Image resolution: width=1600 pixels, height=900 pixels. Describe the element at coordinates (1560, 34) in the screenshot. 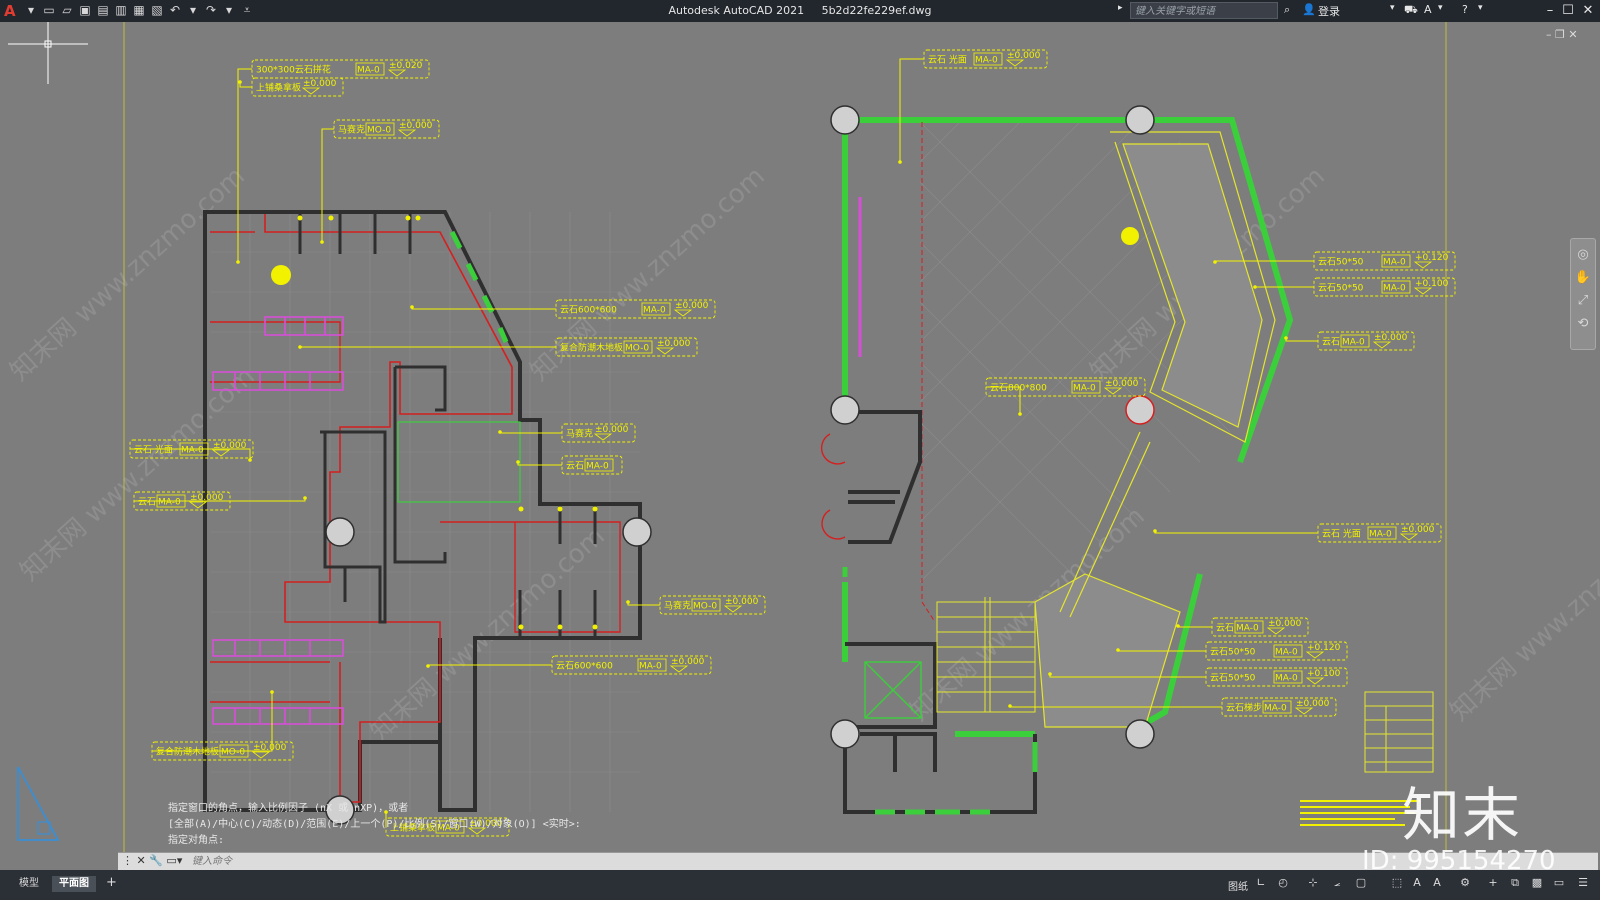

I see `viewport-restore-icon: ❐` at that location.